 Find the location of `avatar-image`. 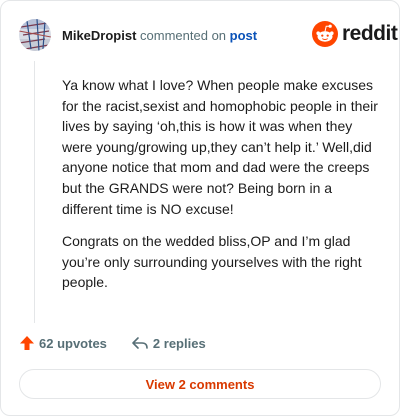

avatar-image is located at coordinates (35, 35).